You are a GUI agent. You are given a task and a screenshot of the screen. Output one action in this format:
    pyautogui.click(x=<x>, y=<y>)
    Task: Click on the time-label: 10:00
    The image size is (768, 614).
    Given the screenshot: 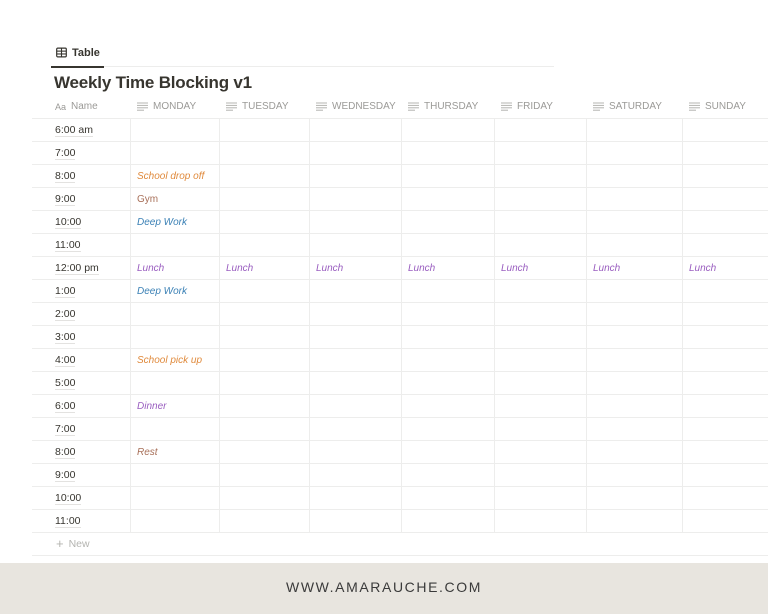 What is the action you would take?
    pyautogui.click(x=68, y=498)
    